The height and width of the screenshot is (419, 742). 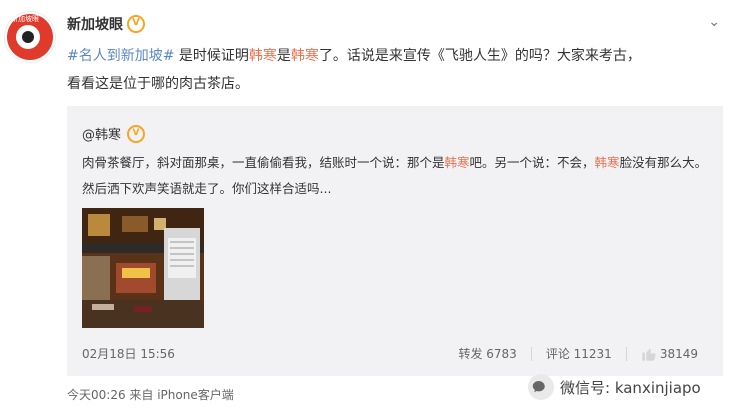 I want to click on quoted-user-name: @韩寒, so click(x=101, y=133).